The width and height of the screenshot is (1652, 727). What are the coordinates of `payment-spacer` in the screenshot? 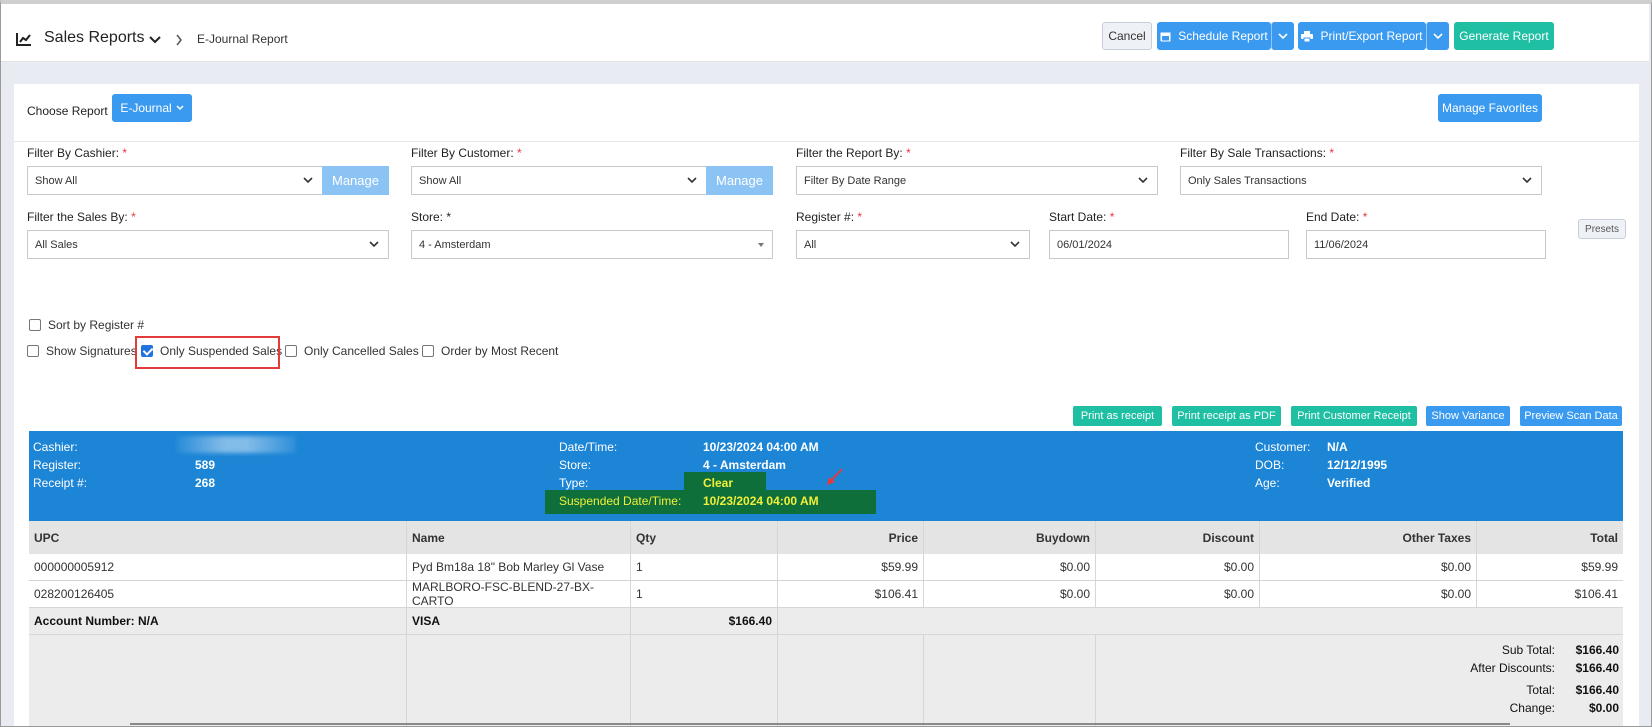 It's located at (1200, 621).